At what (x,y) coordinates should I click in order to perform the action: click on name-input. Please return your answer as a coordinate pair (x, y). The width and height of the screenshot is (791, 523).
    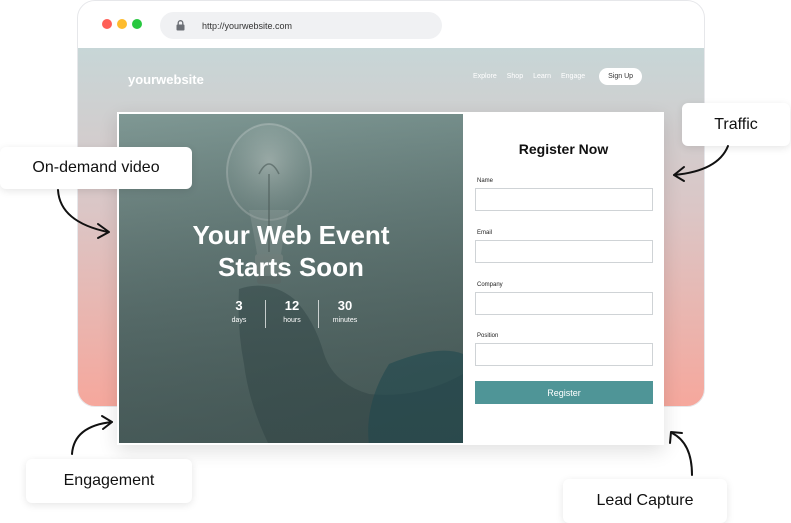
    Looking at the image, I should click on (564, 199).